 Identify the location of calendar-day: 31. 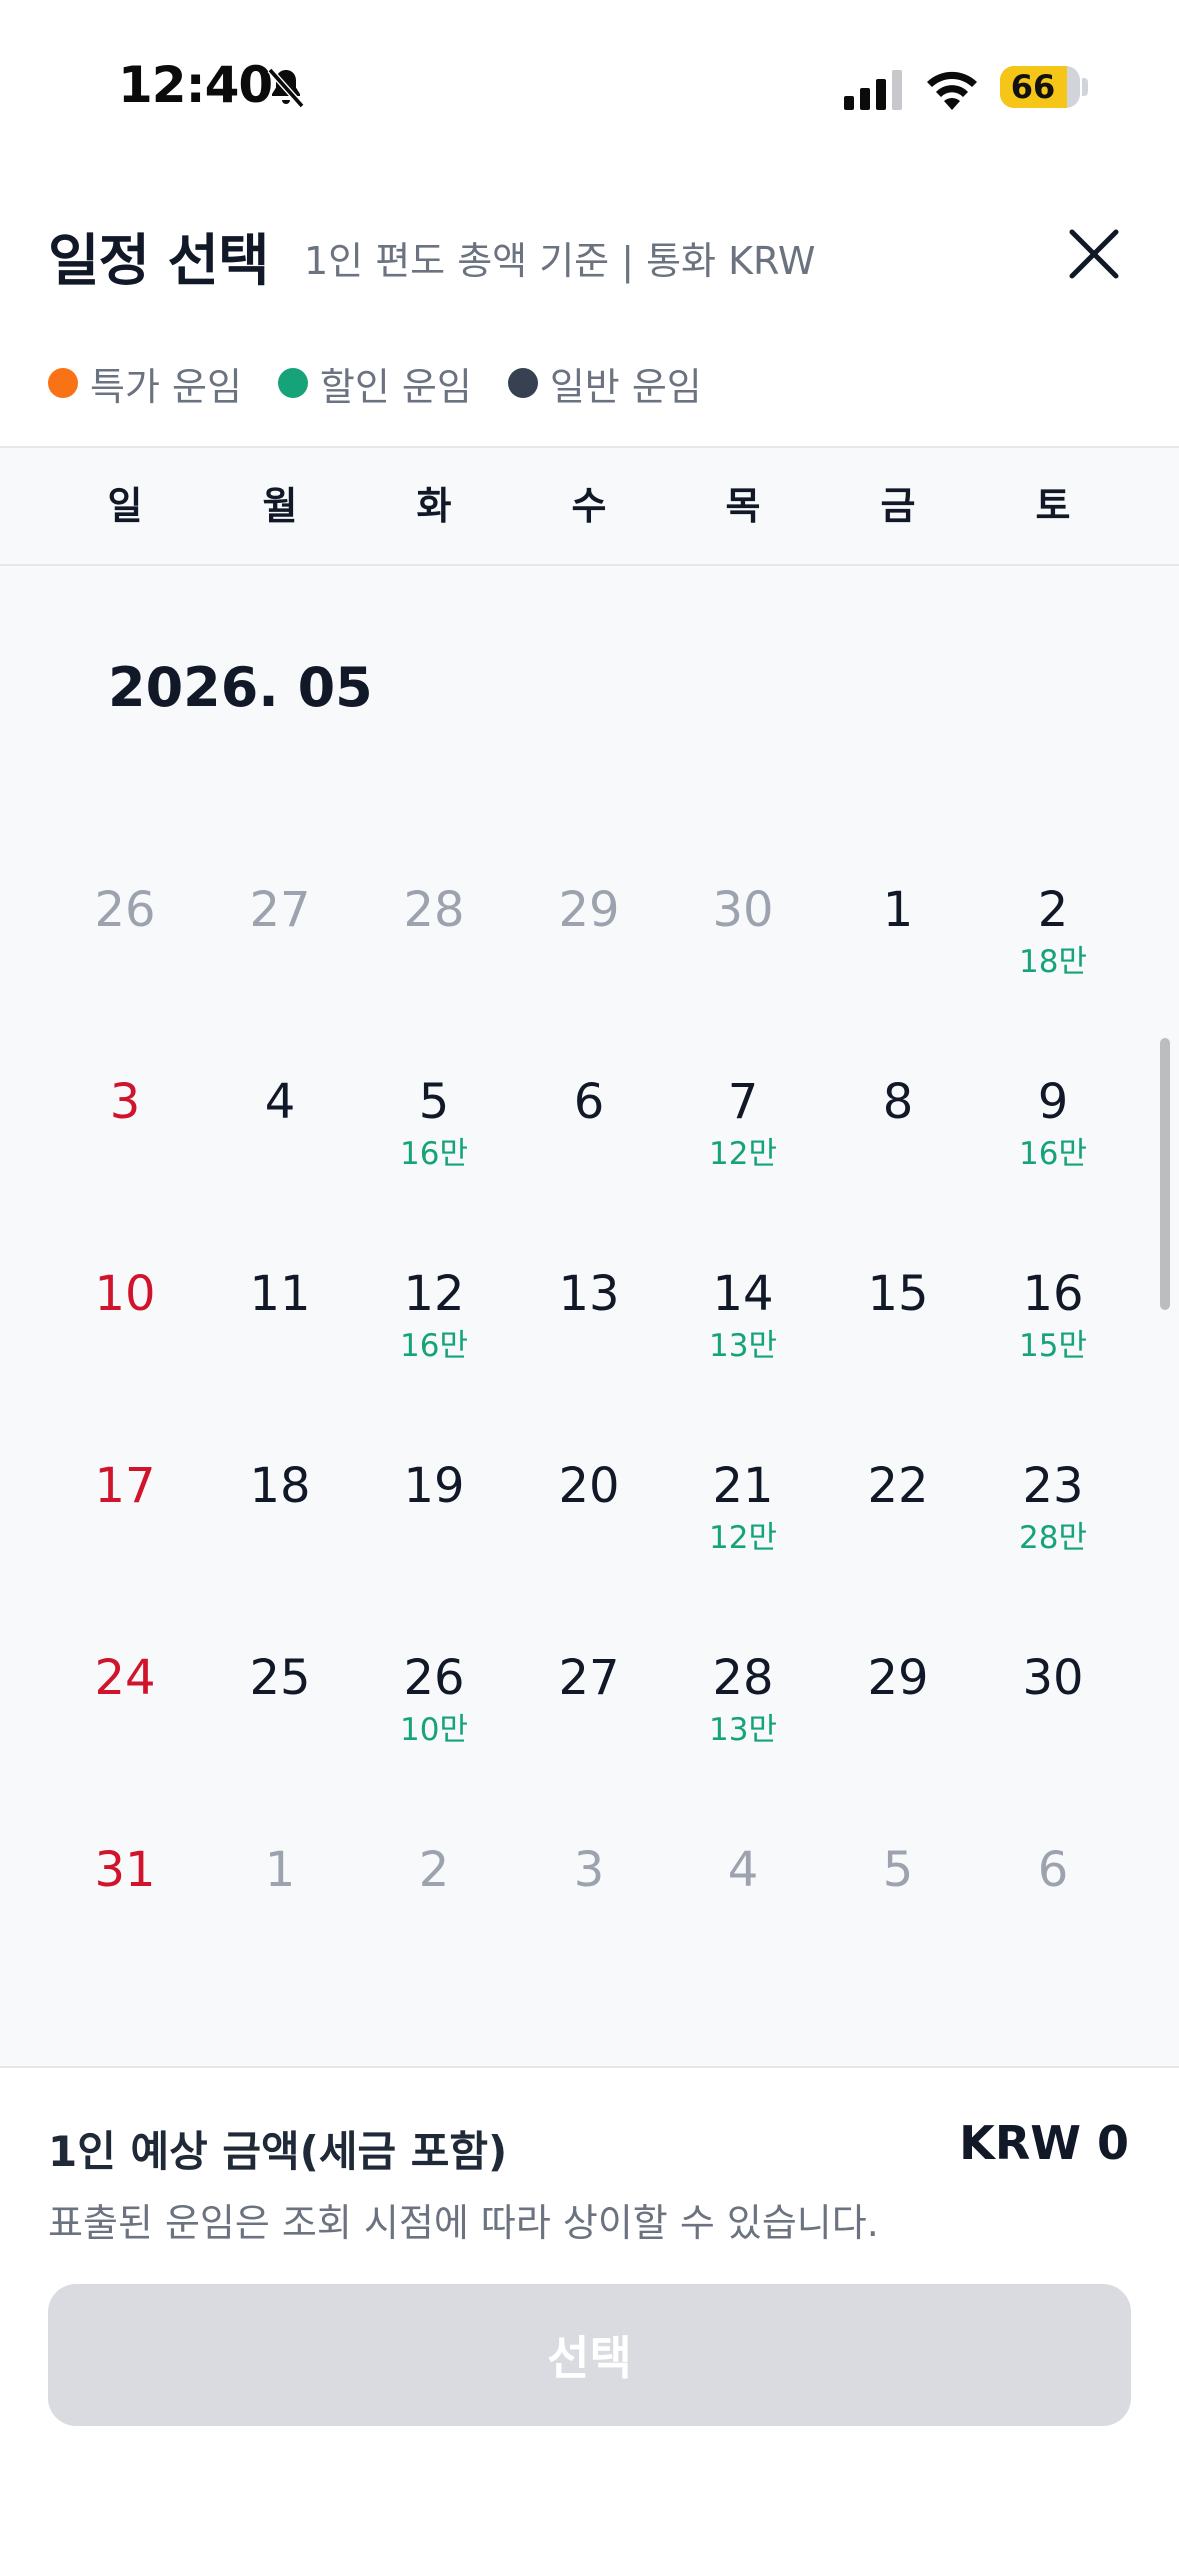
(125, 1917).